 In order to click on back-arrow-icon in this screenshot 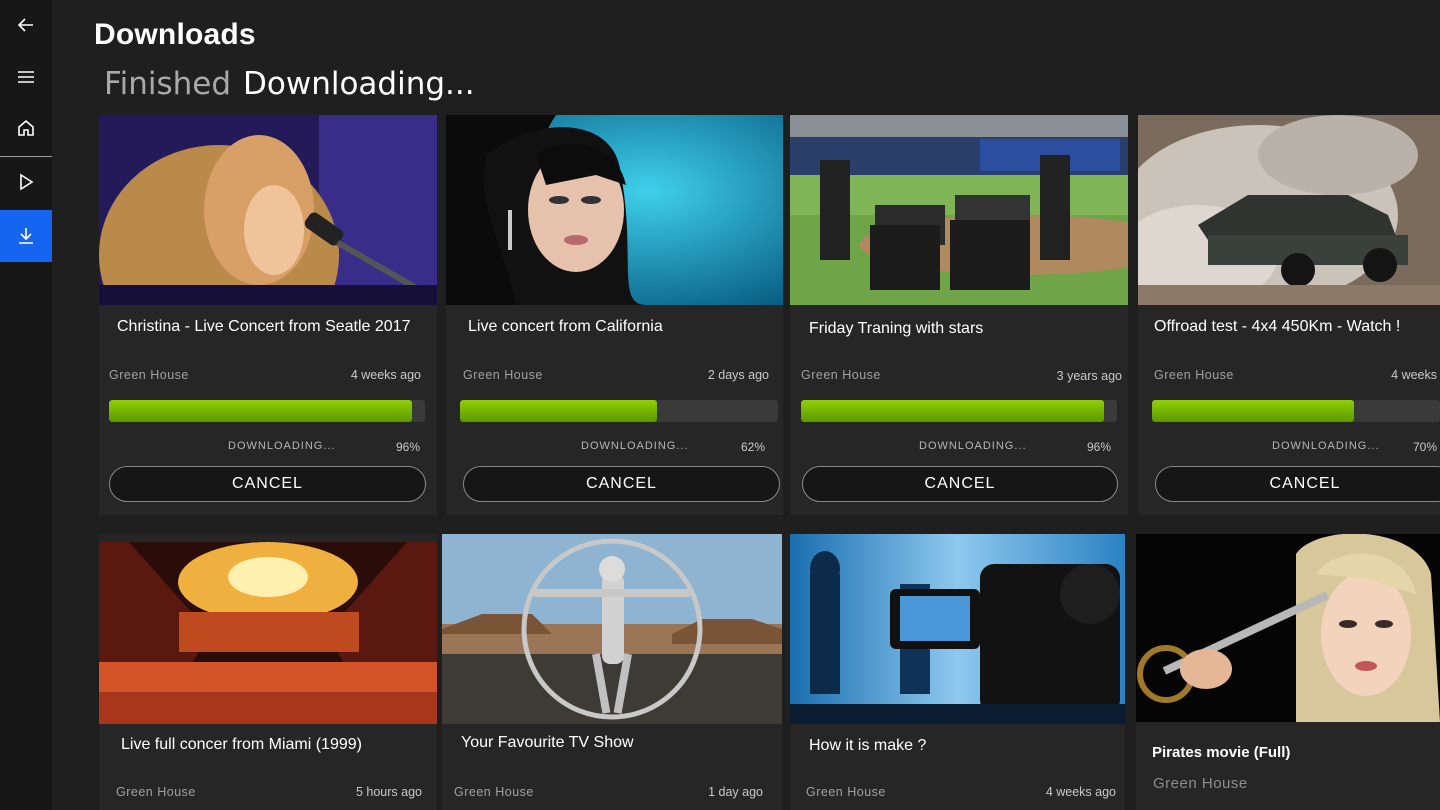, I will do `click(25, 25)`.